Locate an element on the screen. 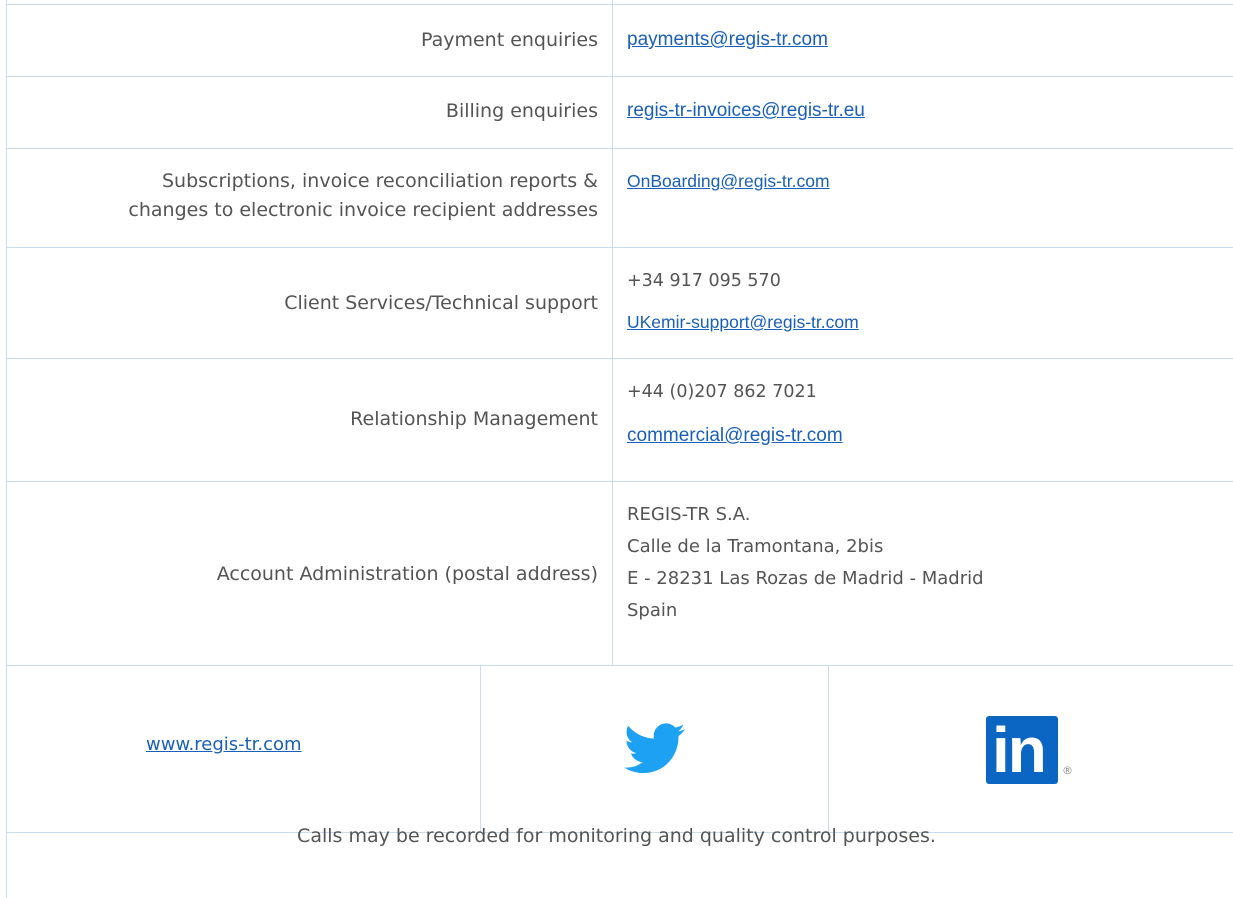 The height and width of the screenshot is (898, 1233). linkedin-icon: in is located at coordinates (1022, 750).